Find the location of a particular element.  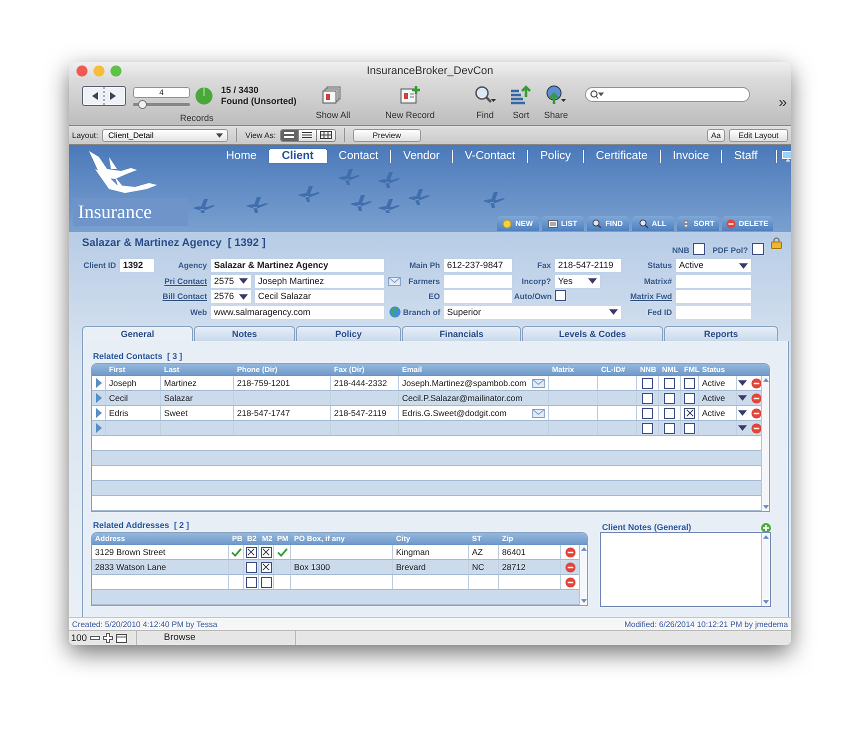

field-link: Bill Contact is located at coordinates (183, 297).